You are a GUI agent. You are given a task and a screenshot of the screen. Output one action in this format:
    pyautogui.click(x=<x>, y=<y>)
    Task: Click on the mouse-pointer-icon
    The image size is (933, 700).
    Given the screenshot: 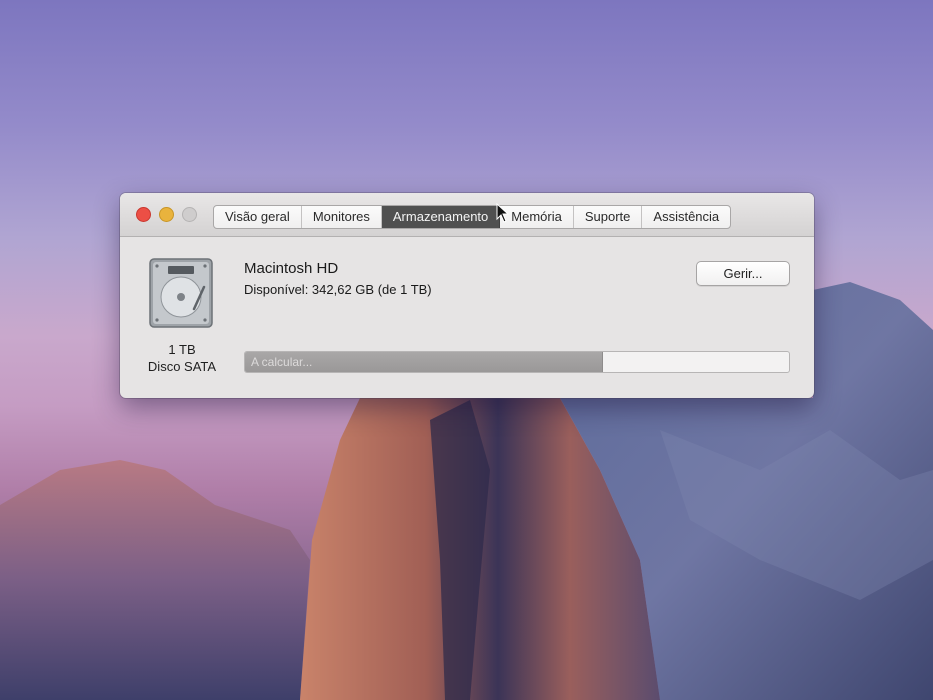 What is the action you would take?
    pyautogui.click(x=503, y=213)
    